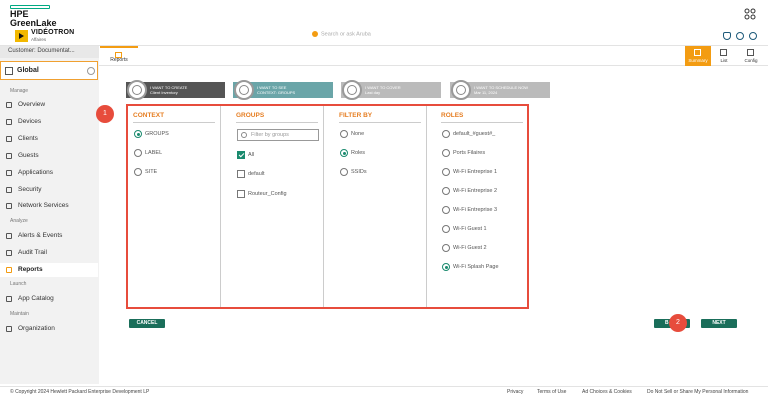 This screenshot has height=396, width=768. Describe the element at coordinates (469, 191) in the screenshot. I see `role-option: Wi-Fi Entreprise 2` at that location.